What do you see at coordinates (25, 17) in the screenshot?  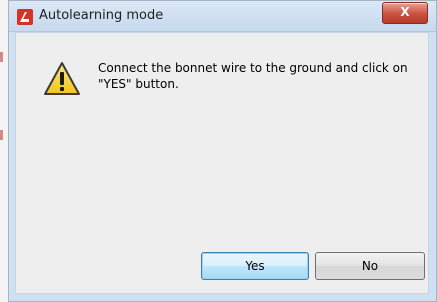 I see `app-logo-icon` at bounding box center [25, 17].